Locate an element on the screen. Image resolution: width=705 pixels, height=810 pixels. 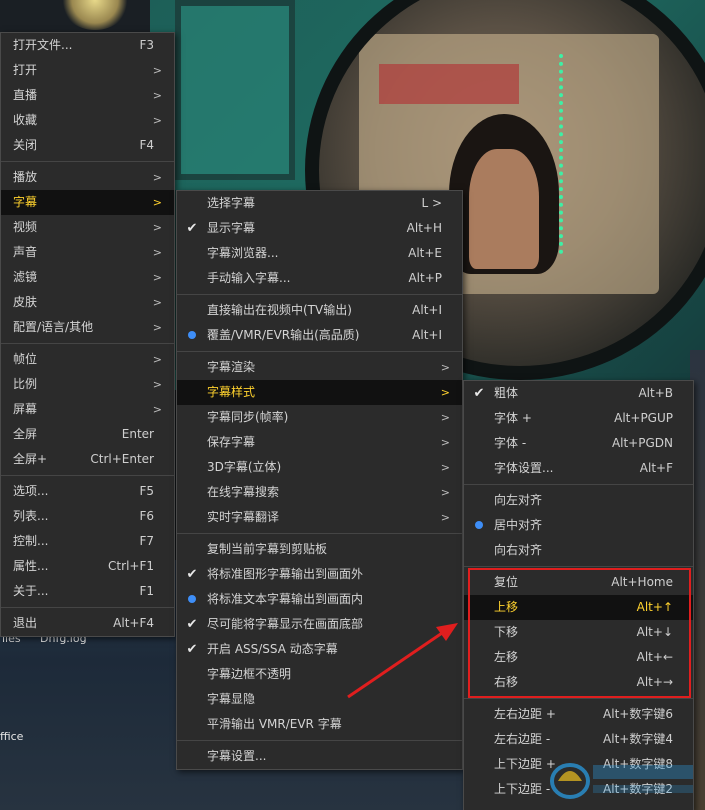
subtitle-menu-item-2: 字幕浏览器... Alt+E is located at coordinates (319, 253).